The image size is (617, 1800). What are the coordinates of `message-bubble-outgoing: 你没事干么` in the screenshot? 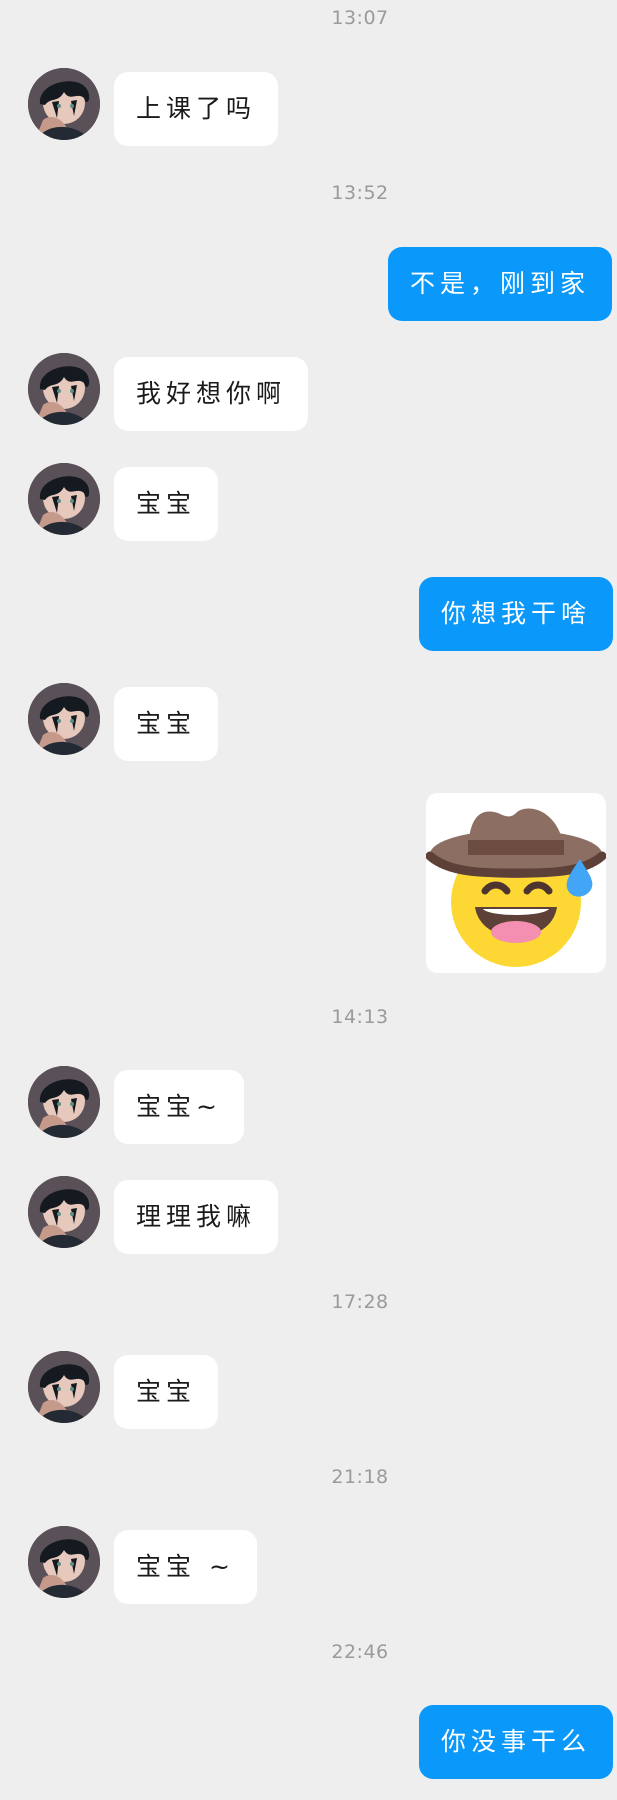 It's located at (516, 1742).